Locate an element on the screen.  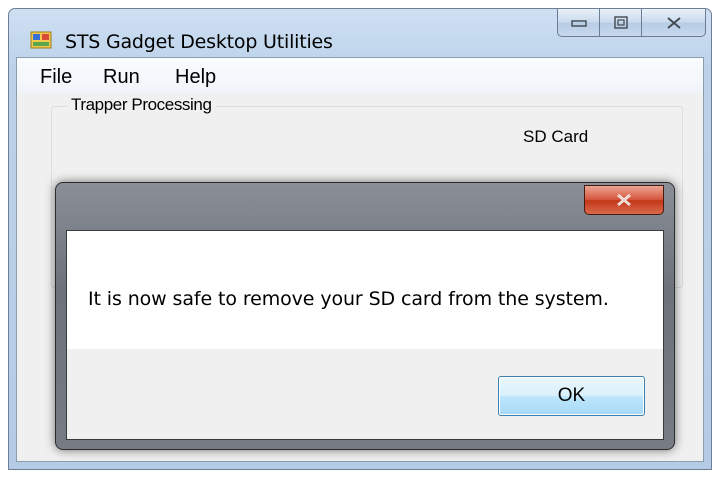
caption-buttons is located at coordinates (631, 23).